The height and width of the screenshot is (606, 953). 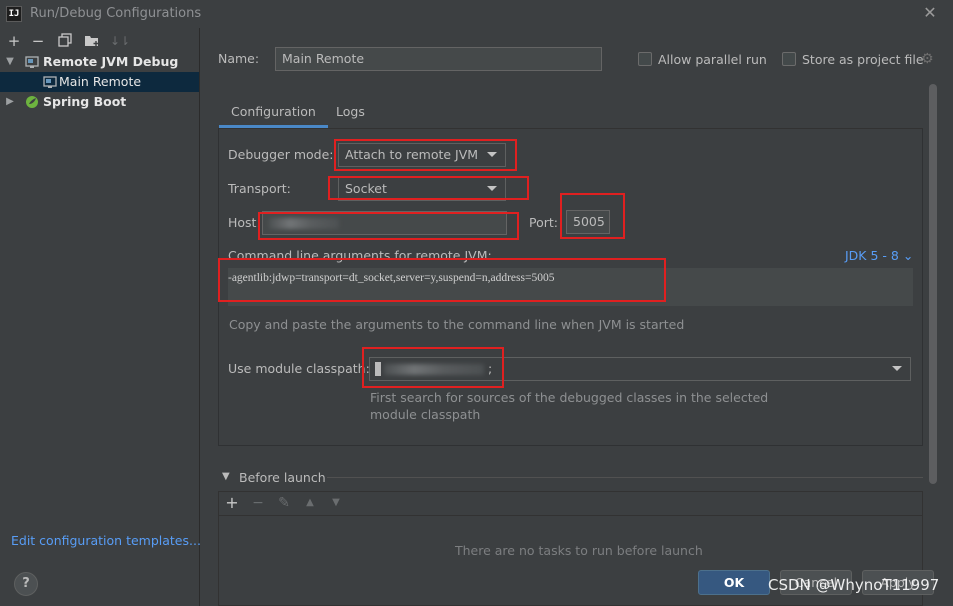 What do you see at coordinates (14, 14) in the screenshot?
I see `intellij-app-icon: IJ` at bounding box center [14, 14].